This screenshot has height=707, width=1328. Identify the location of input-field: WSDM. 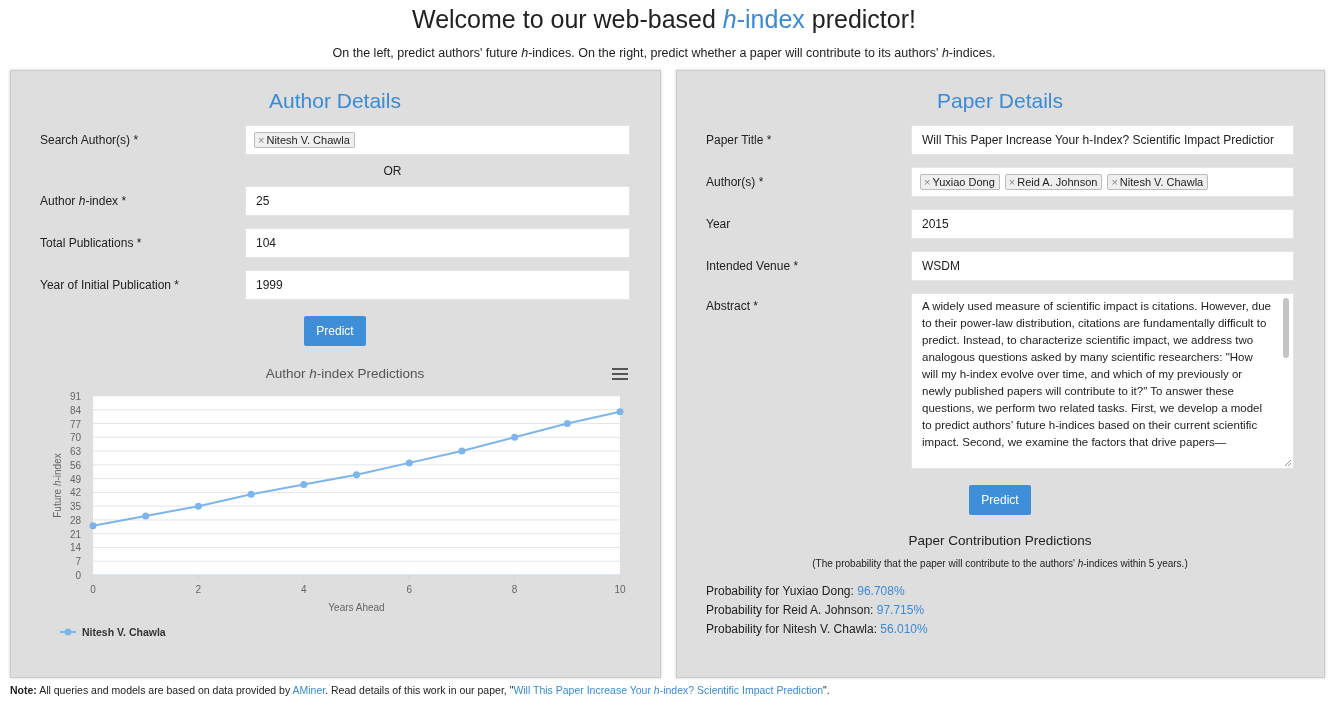
(1102, 266).